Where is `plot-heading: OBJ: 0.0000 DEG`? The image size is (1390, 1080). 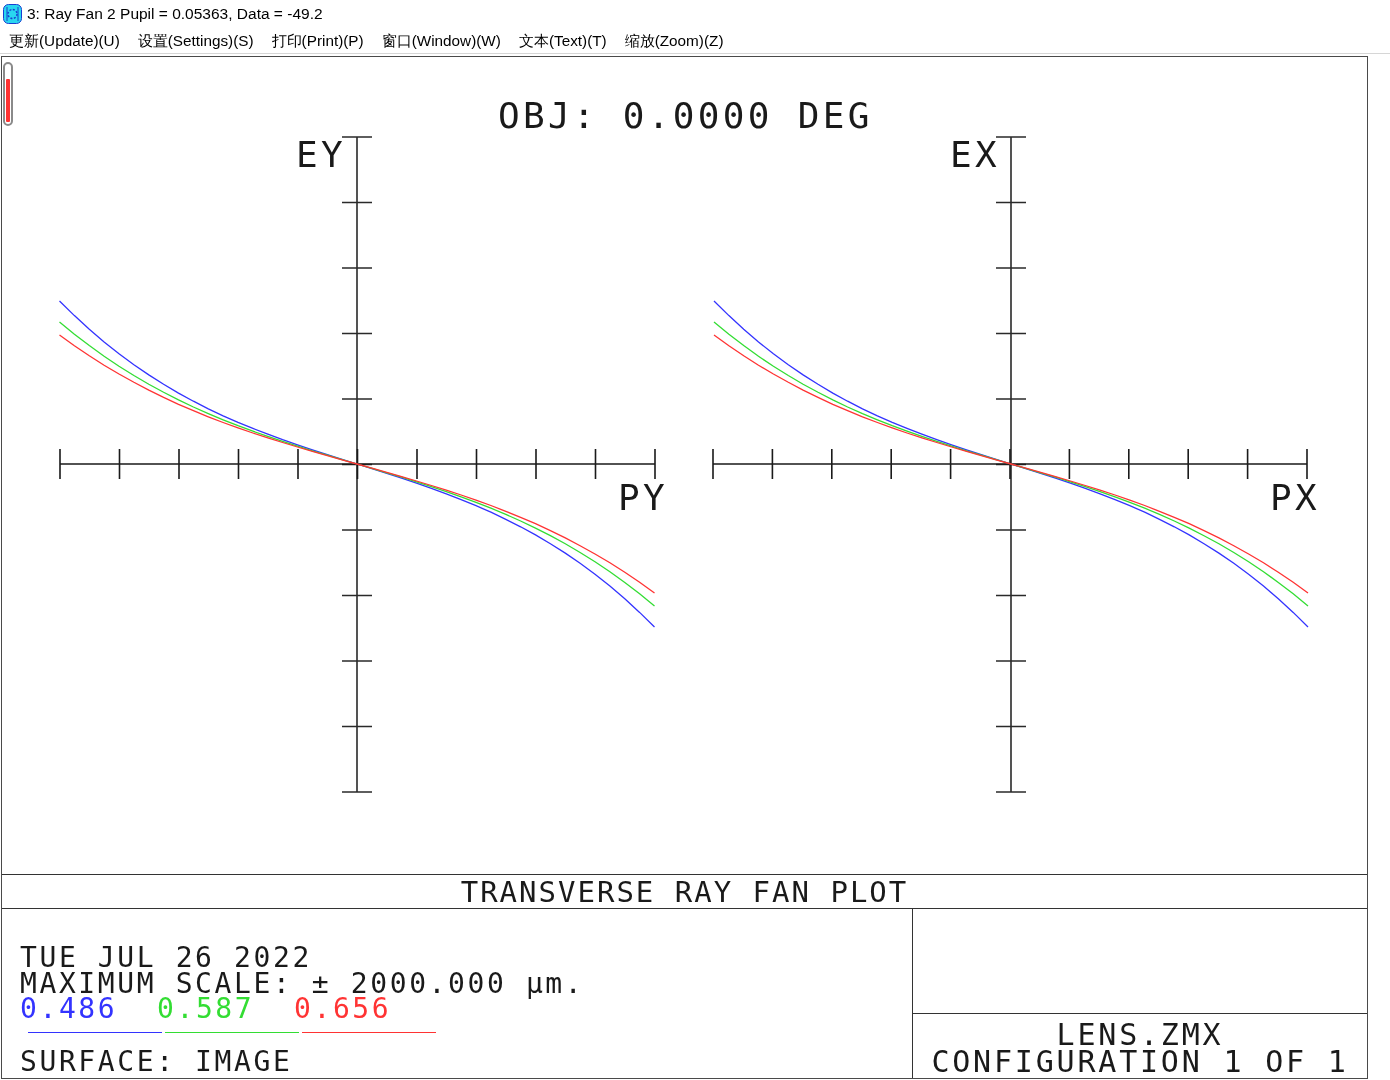 plot-heading: OBJ: 0.0000 DEG is located at coordinates (685, 115).